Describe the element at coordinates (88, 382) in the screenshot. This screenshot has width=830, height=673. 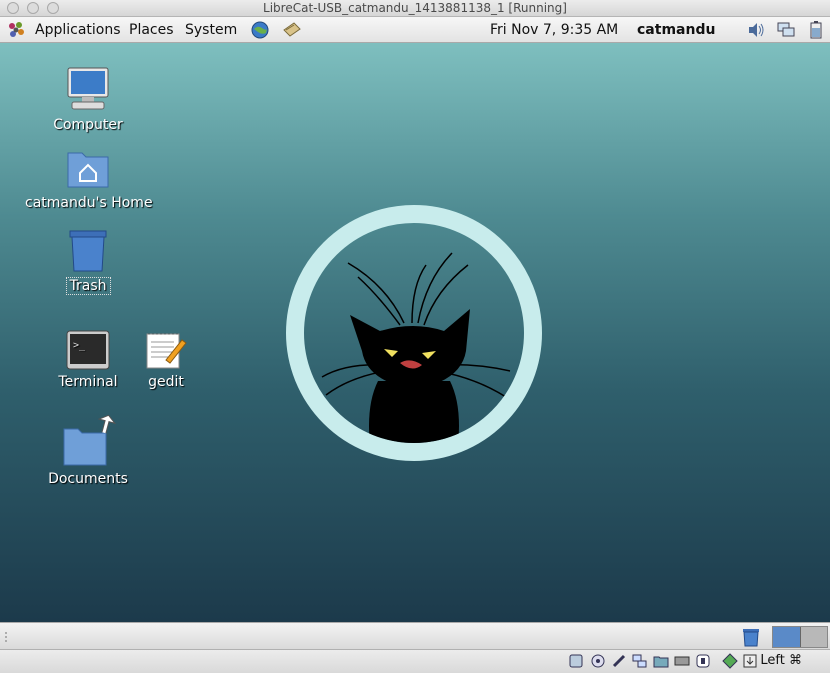
I see `desktop-icon-label: Terminal` at that location.